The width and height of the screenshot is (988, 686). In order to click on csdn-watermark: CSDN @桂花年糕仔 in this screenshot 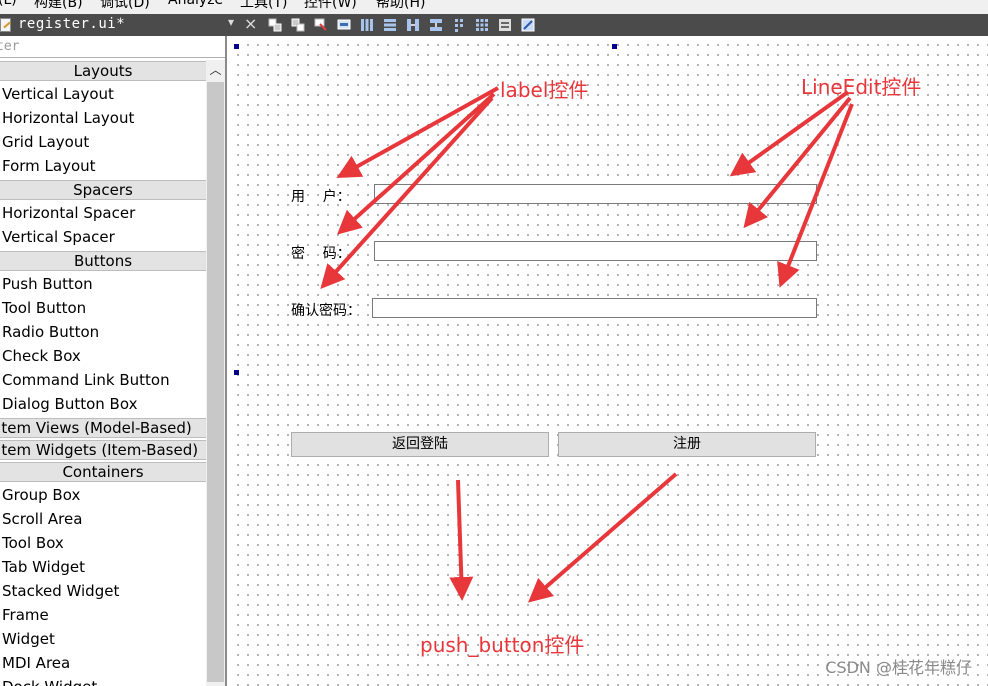, I will do `click(898, 667)`.